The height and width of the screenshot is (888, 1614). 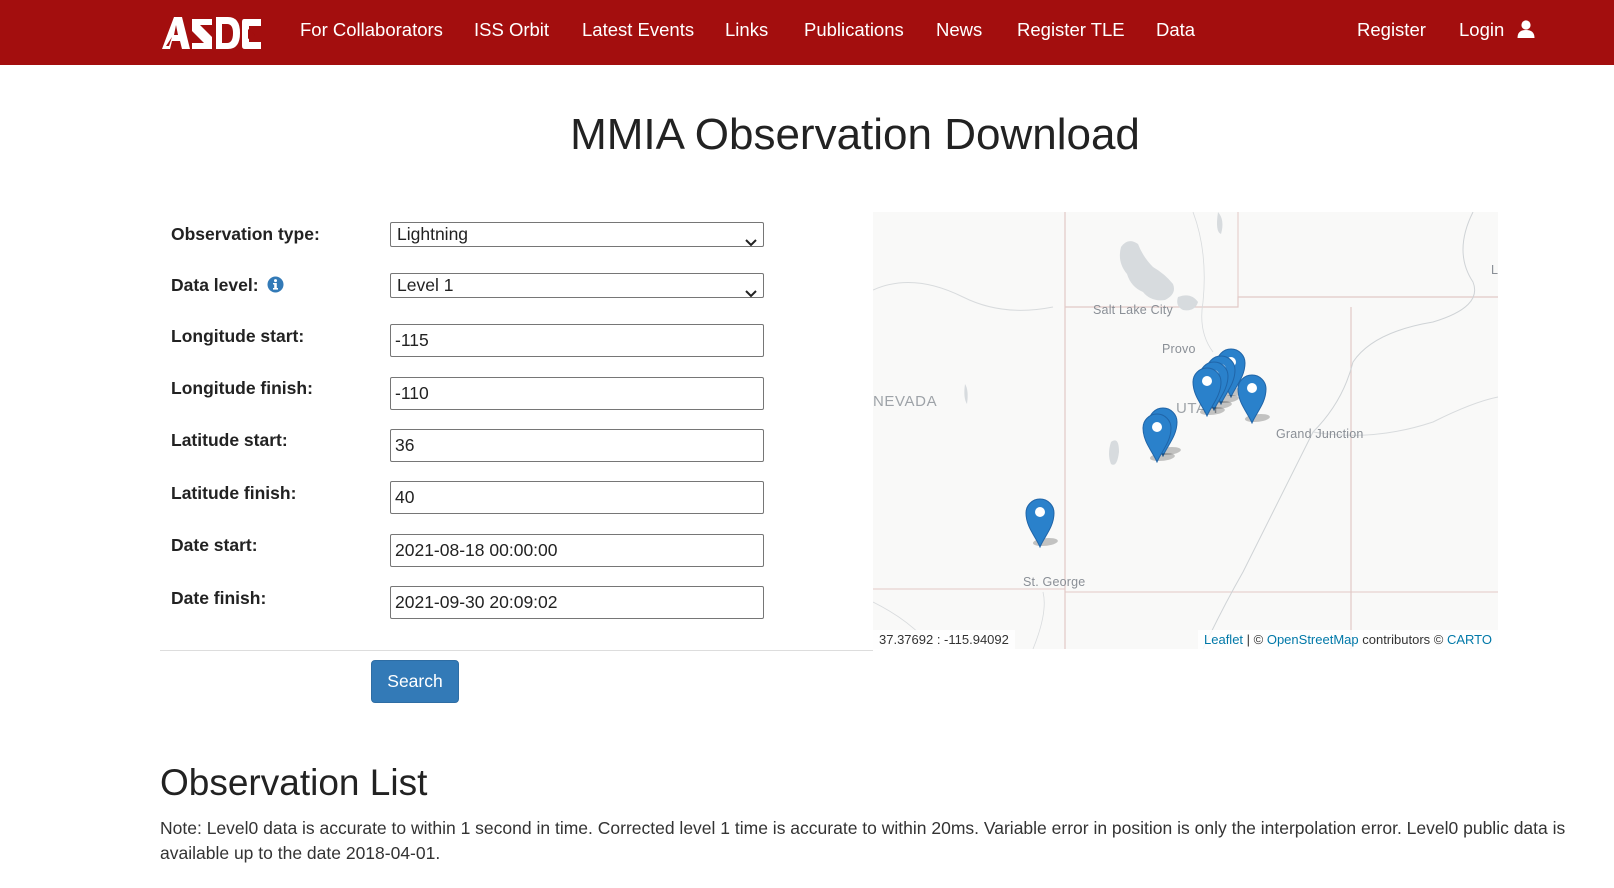 What do you see at coordinates (219, 598) in the screenshot?
I see `date-finish-label: Date finish:` at bounding box center [219, 598].